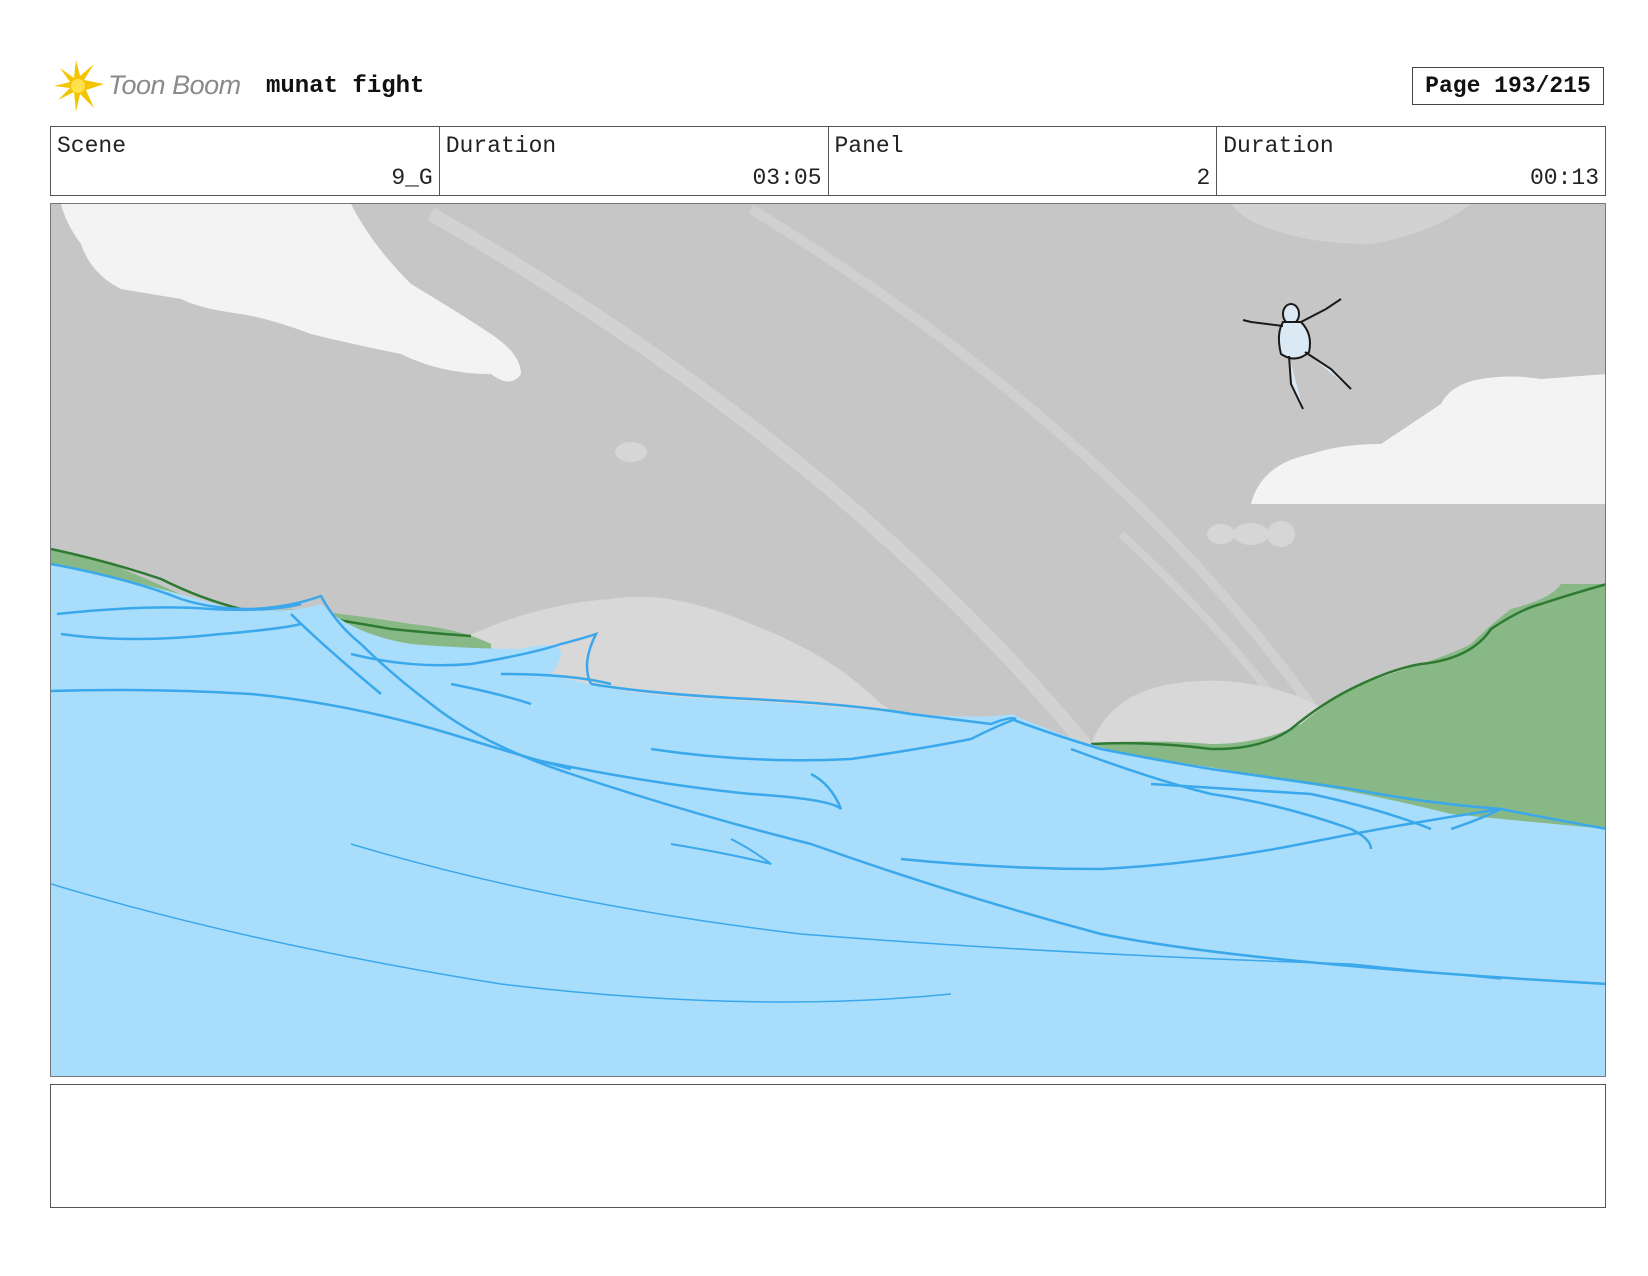 The image size is (1648, 1276). Describe the element at coordinates (245, 161) in the screenshot. I see `scene-cell: Scene 9_G` at that location.